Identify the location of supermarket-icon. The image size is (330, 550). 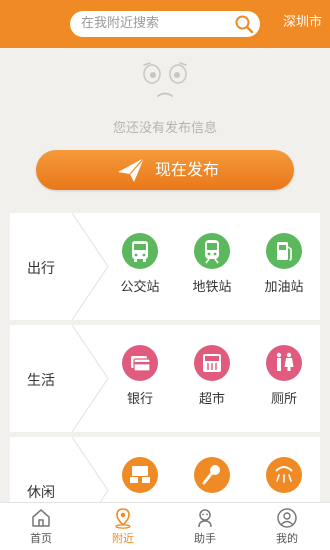
(212, 363).